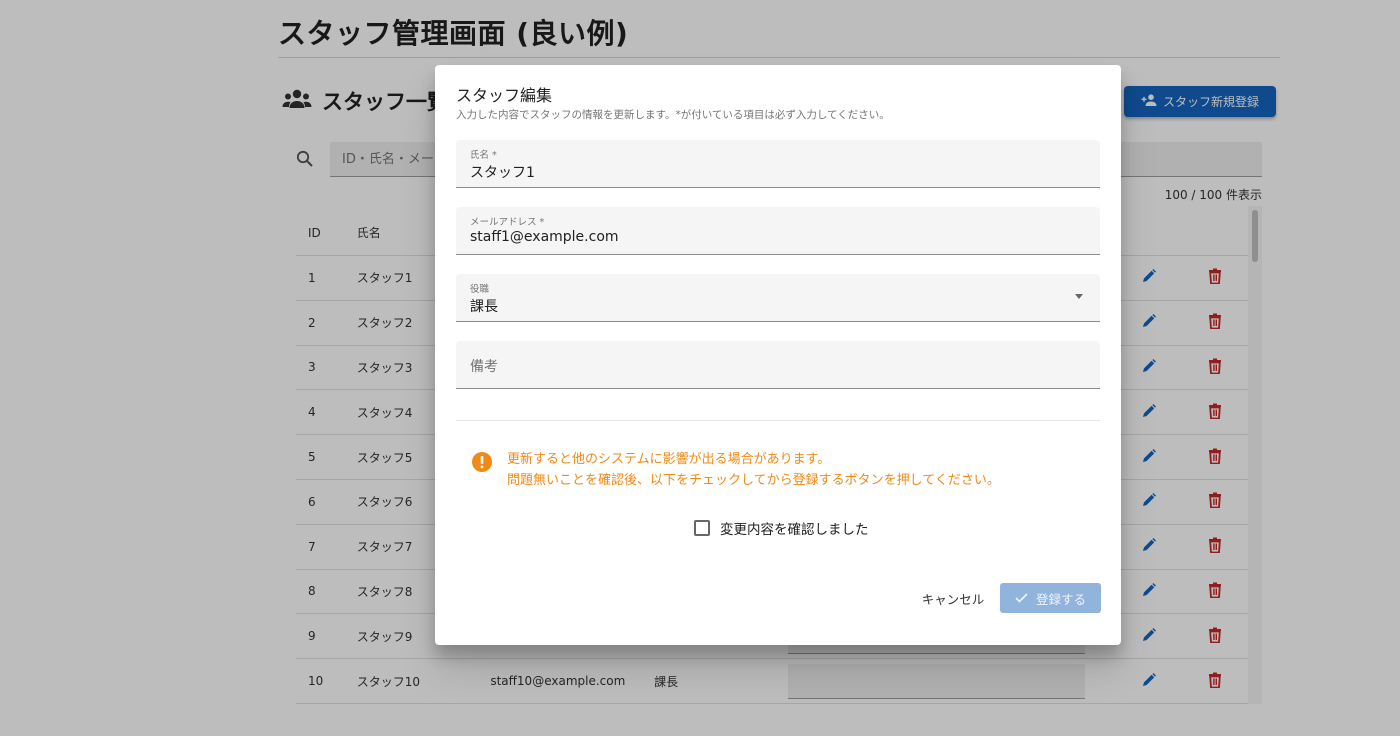 This screenshot has height=736, width=1400. What do you see at coordinates (482, 470) in the screenshot?
I see `exclamation-circle-icon` at bounding box center [482, 470].